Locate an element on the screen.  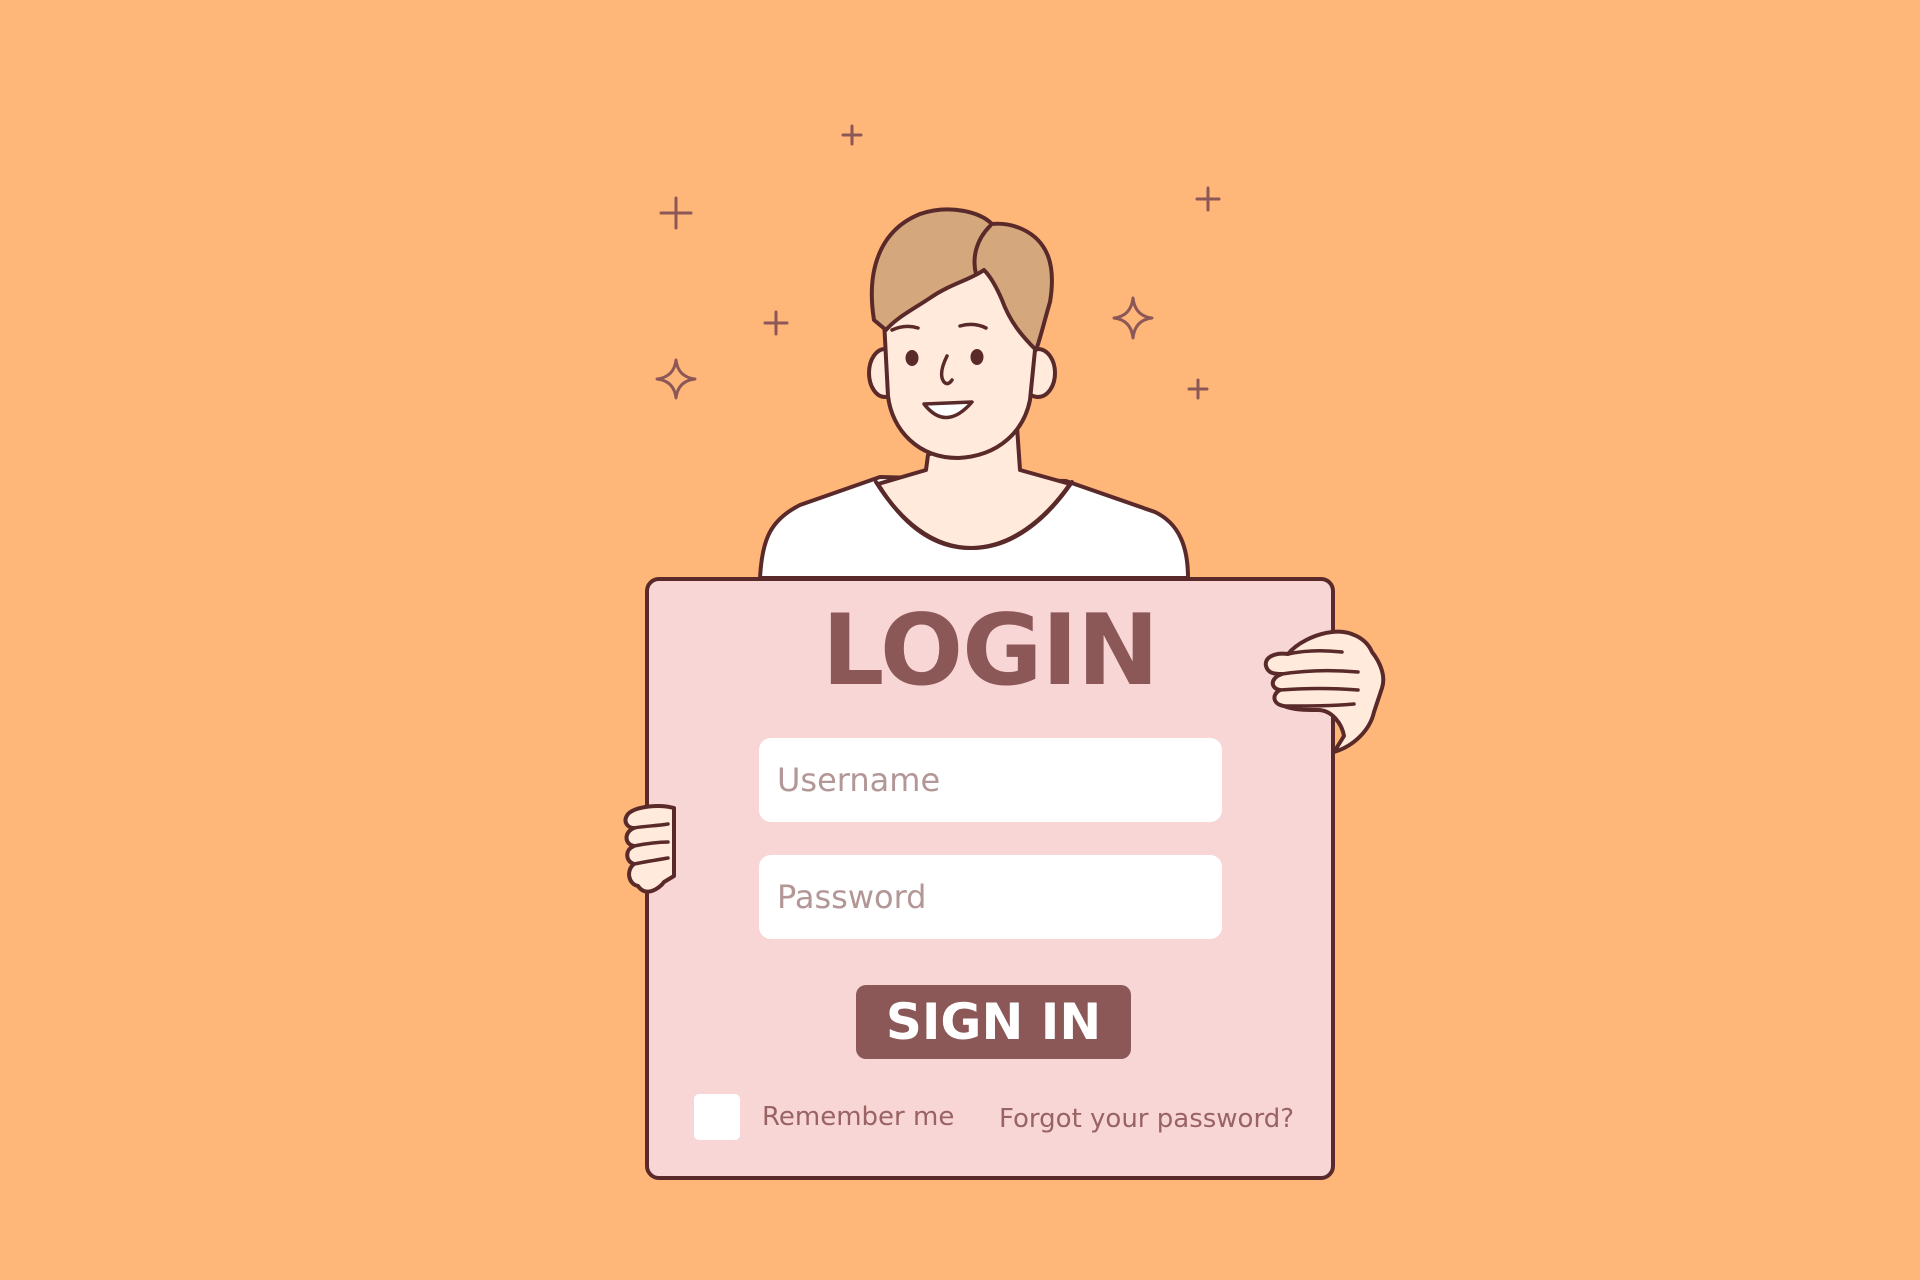
remember-me-label: Remember me is located at coordinates (858, 1117).